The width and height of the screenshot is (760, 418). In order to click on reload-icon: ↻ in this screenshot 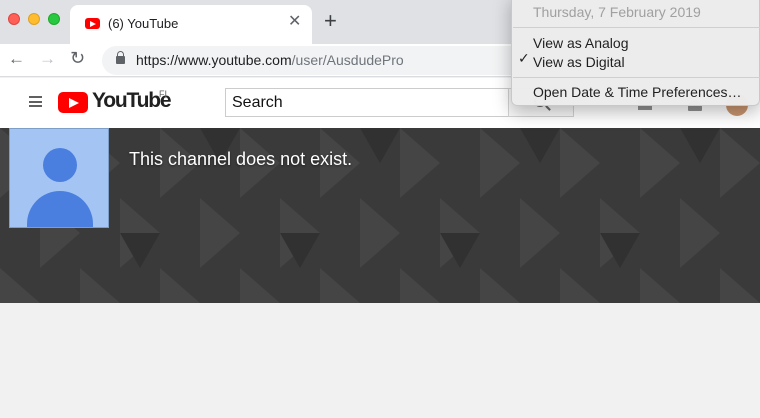, I will do `click(77, 58)`.